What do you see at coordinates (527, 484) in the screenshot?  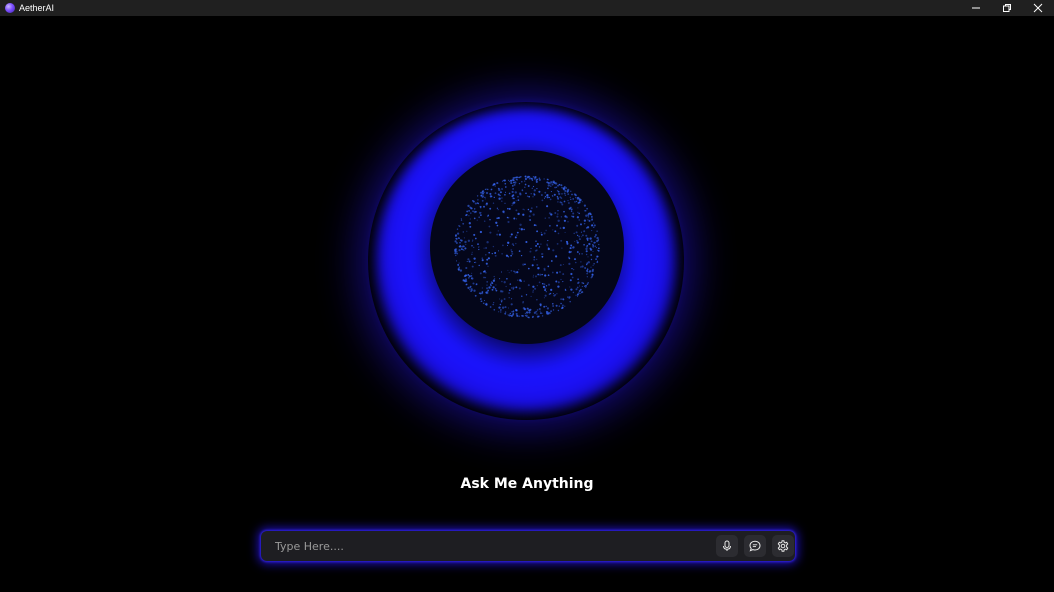 I see `page-heading: Ask Me Anything` at bounding box center [527, 484].